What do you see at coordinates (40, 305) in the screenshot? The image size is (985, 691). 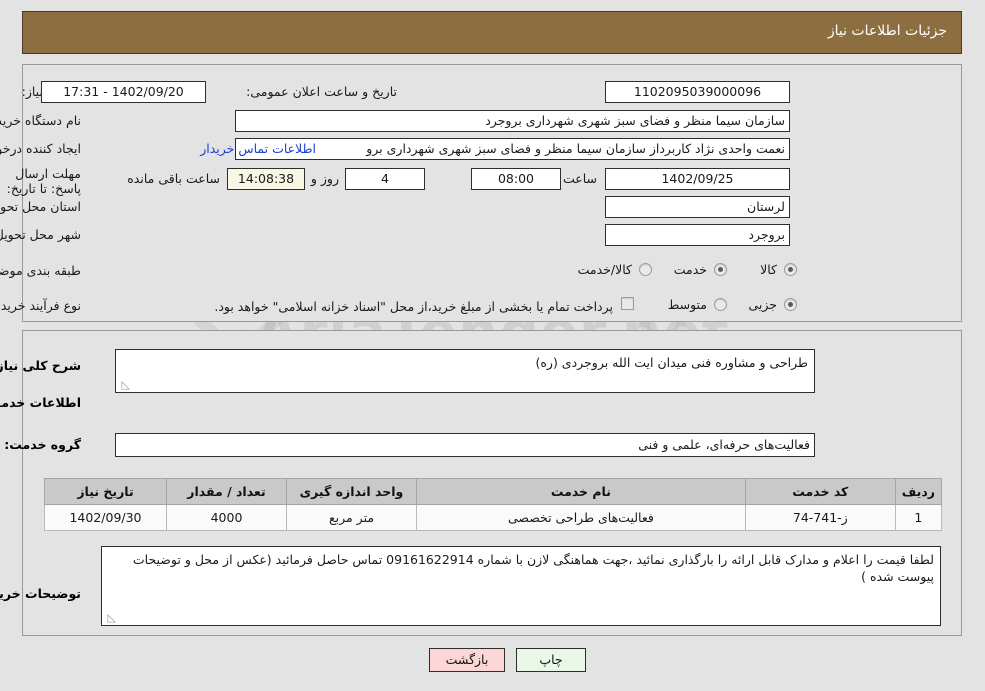 I see `purchase-type-label: نوع فرآیند خرید :` at bounding box center [40, 305].